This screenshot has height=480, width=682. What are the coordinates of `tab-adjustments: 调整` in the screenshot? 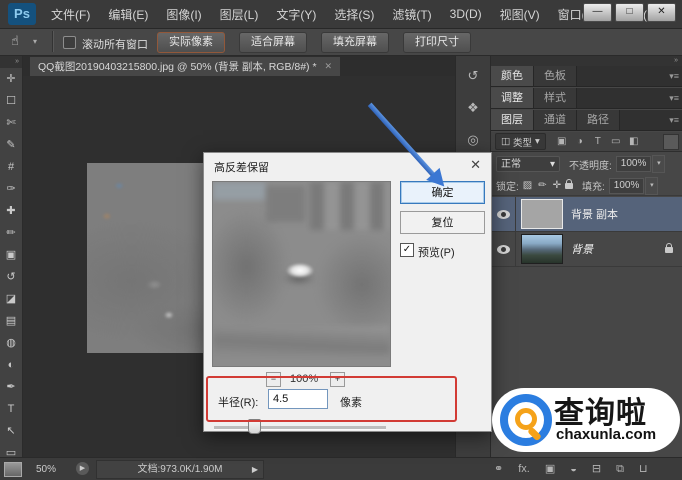 It's located at (512, 98).